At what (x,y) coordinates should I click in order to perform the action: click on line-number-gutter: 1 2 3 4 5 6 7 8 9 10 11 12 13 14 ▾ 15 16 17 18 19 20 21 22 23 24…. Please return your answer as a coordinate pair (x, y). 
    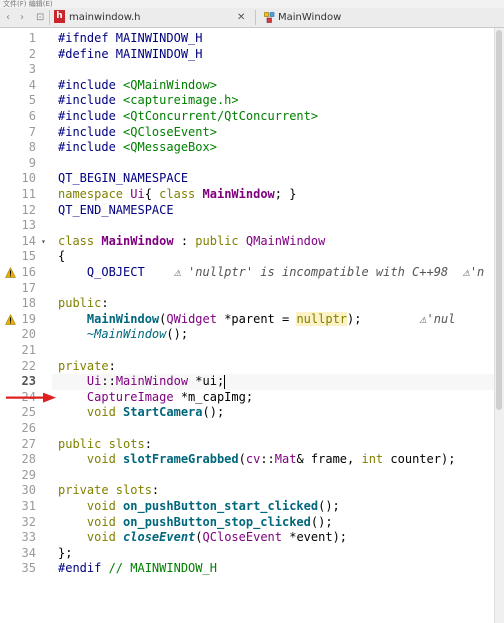
    Looking at the image, I should click on (26, 325).